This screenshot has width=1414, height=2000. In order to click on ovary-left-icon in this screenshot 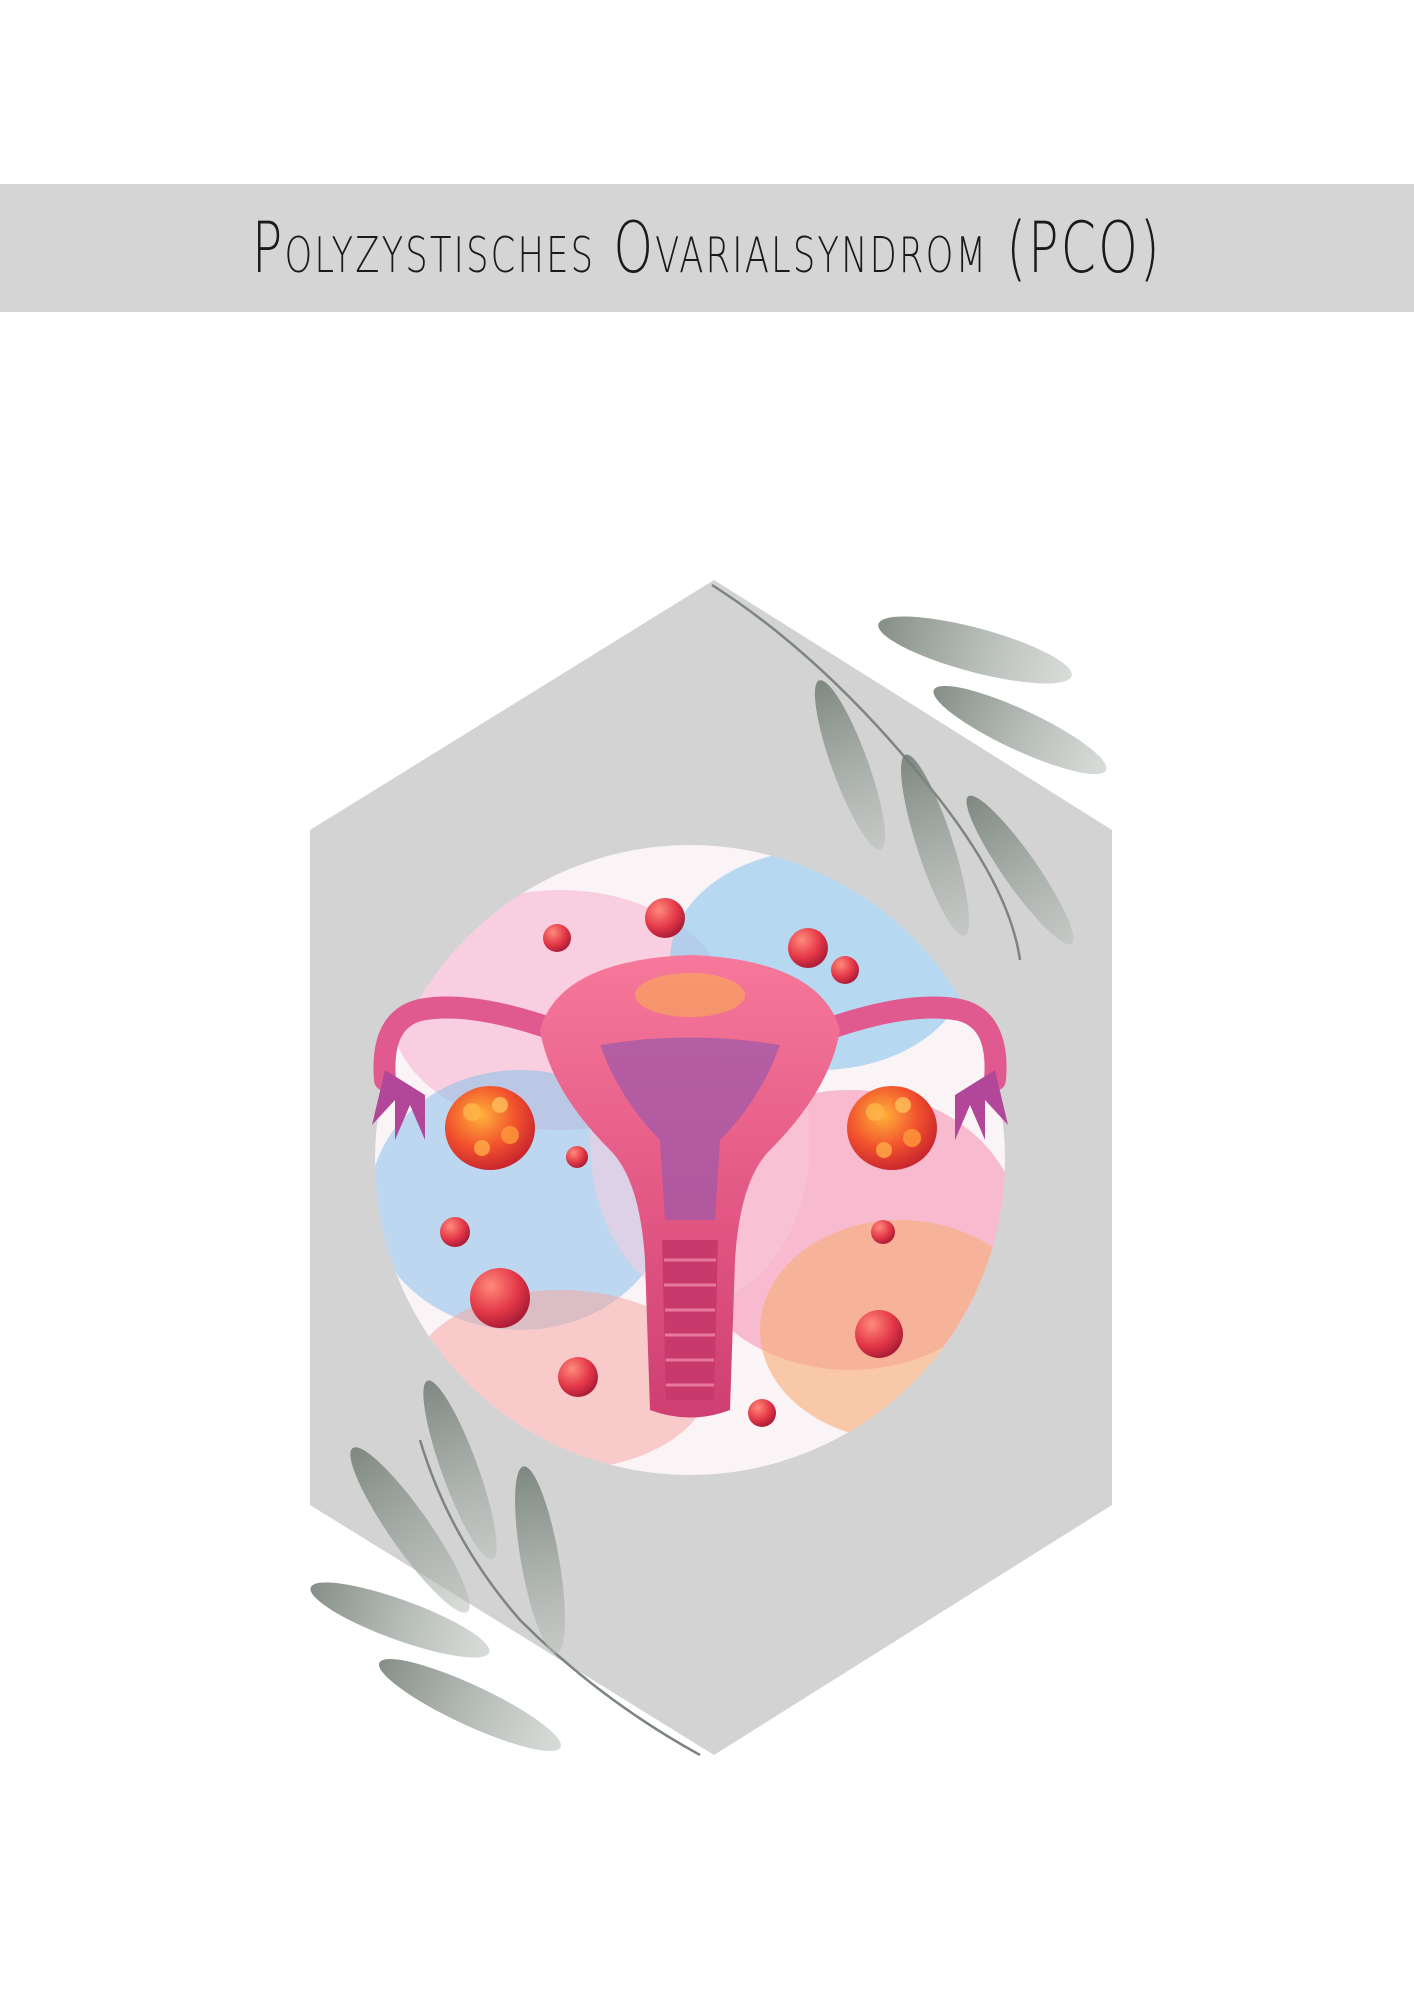, I will do `click(490, 1128)`.